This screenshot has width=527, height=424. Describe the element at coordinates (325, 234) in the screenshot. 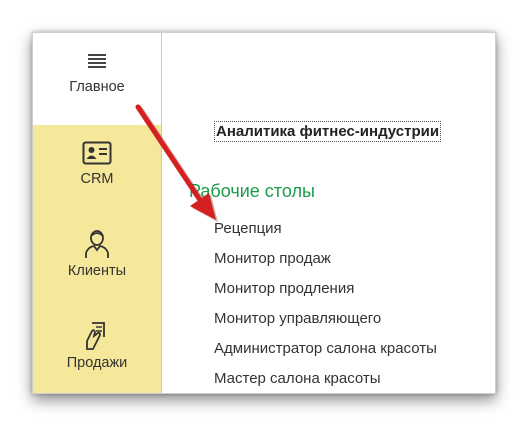

I see `list-item-reception: Рецепция` at that location.